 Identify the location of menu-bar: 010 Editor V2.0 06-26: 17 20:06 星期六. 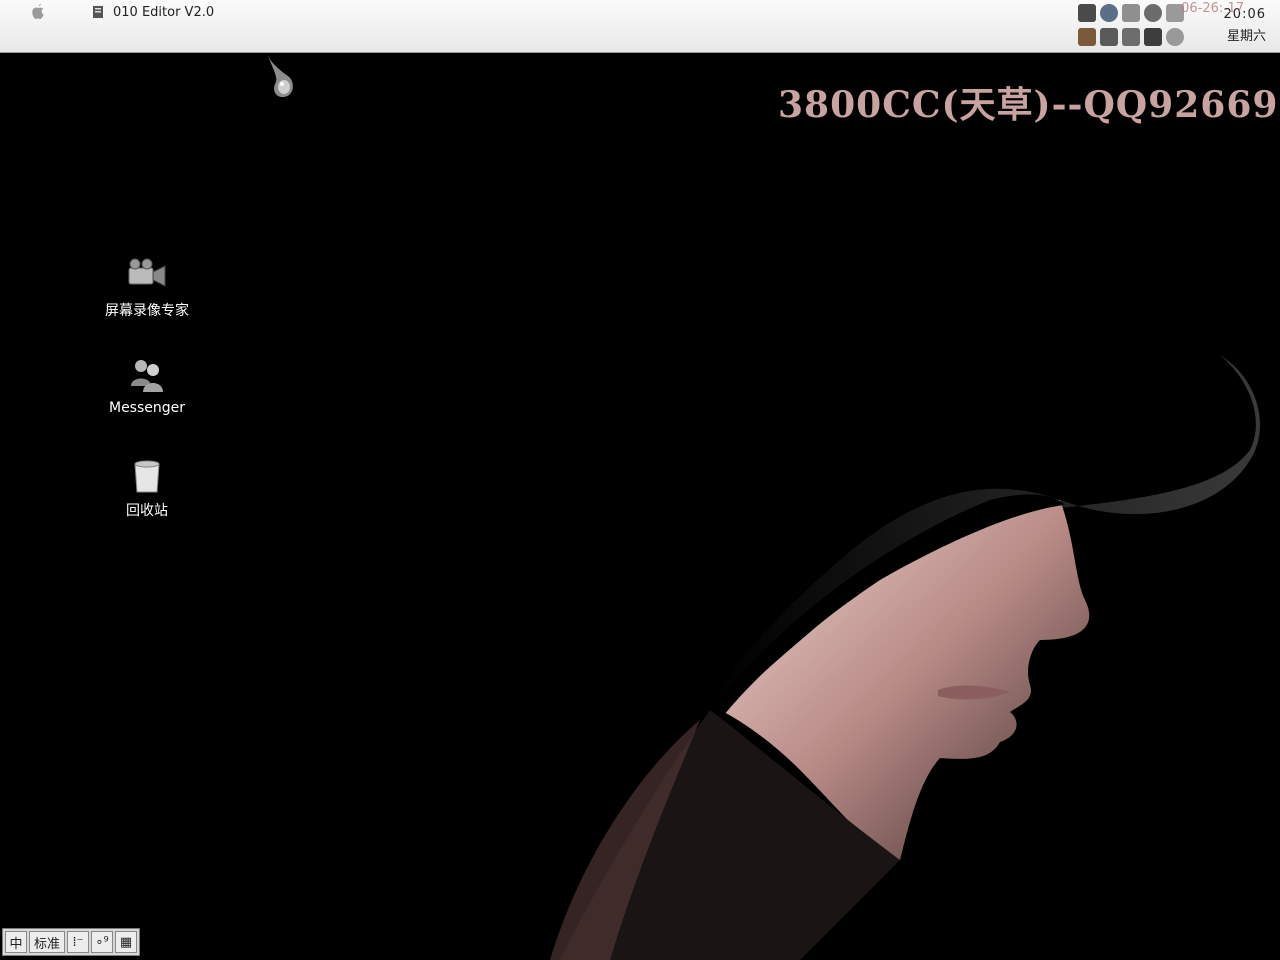
(640, 26).